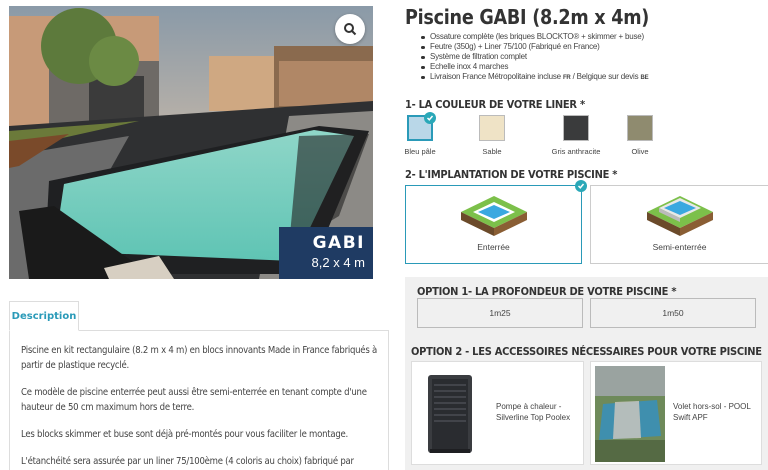 The width and height of the screenshot is (768, 470). I want to click on swatch-label: Bleu pâle, so click(420, 151).